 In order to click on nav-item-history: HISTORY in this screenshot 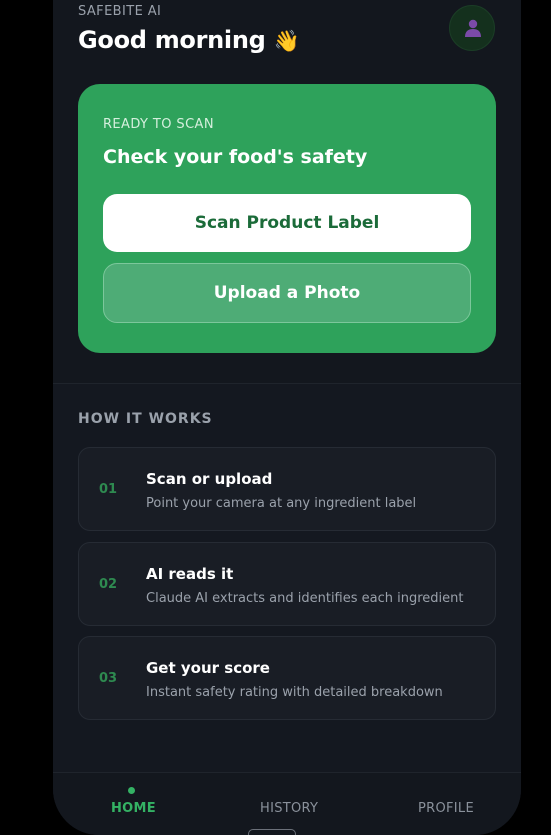, I will do `click(289, 808)`.